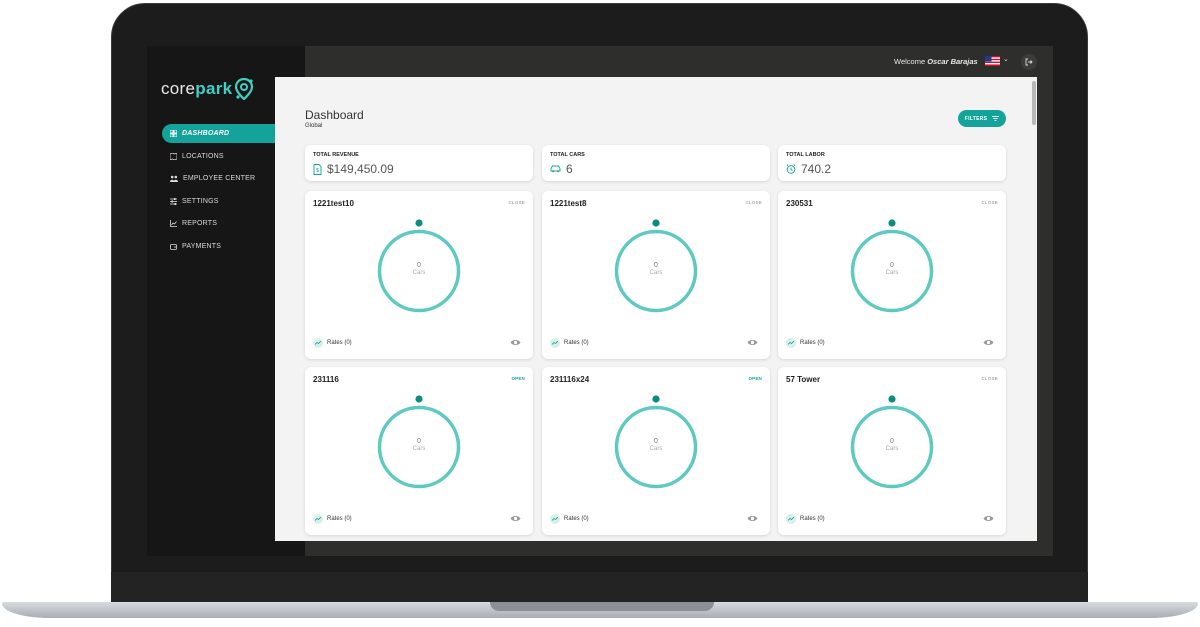 This screenshot has width=1200, height=627. I want to click on wallet-icon, so click(173, 246).